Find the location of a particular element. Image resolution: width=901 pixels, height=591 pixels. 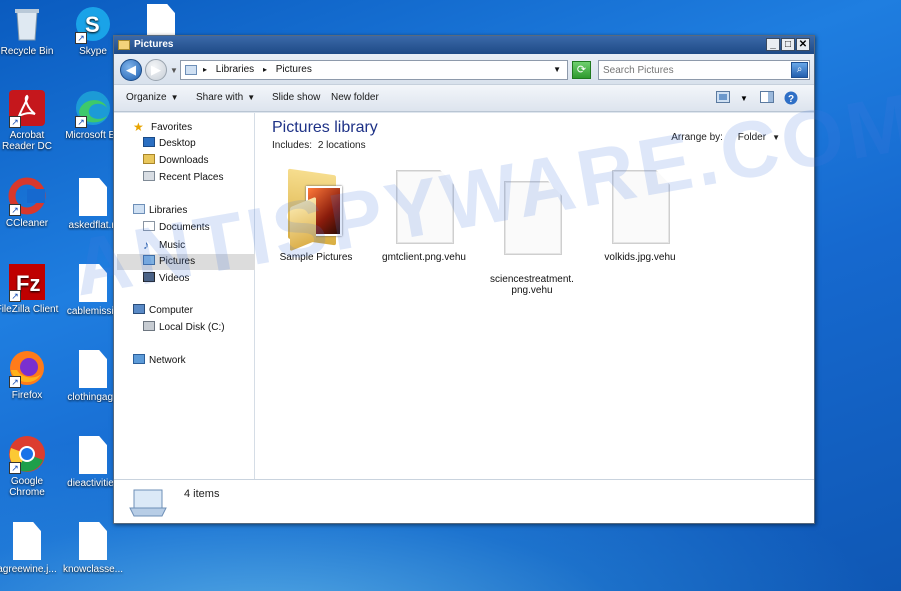

address-bar: ▸ Libraries ▸ Pictures ▼ is located at coordinates (374, 70).